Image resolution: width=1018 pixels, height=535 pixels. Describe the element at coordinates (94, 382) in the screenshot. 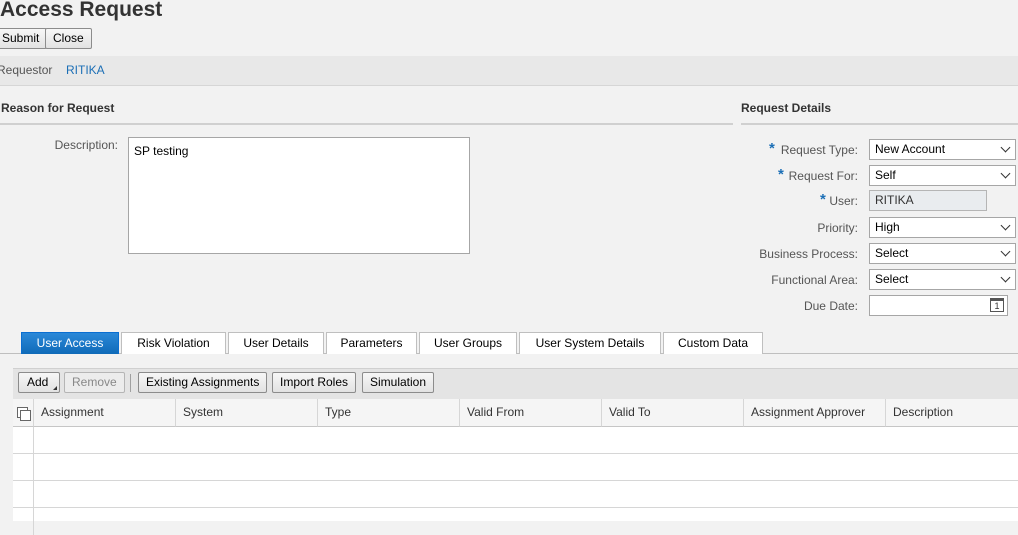

I see `remove-button: Remove` at that location.